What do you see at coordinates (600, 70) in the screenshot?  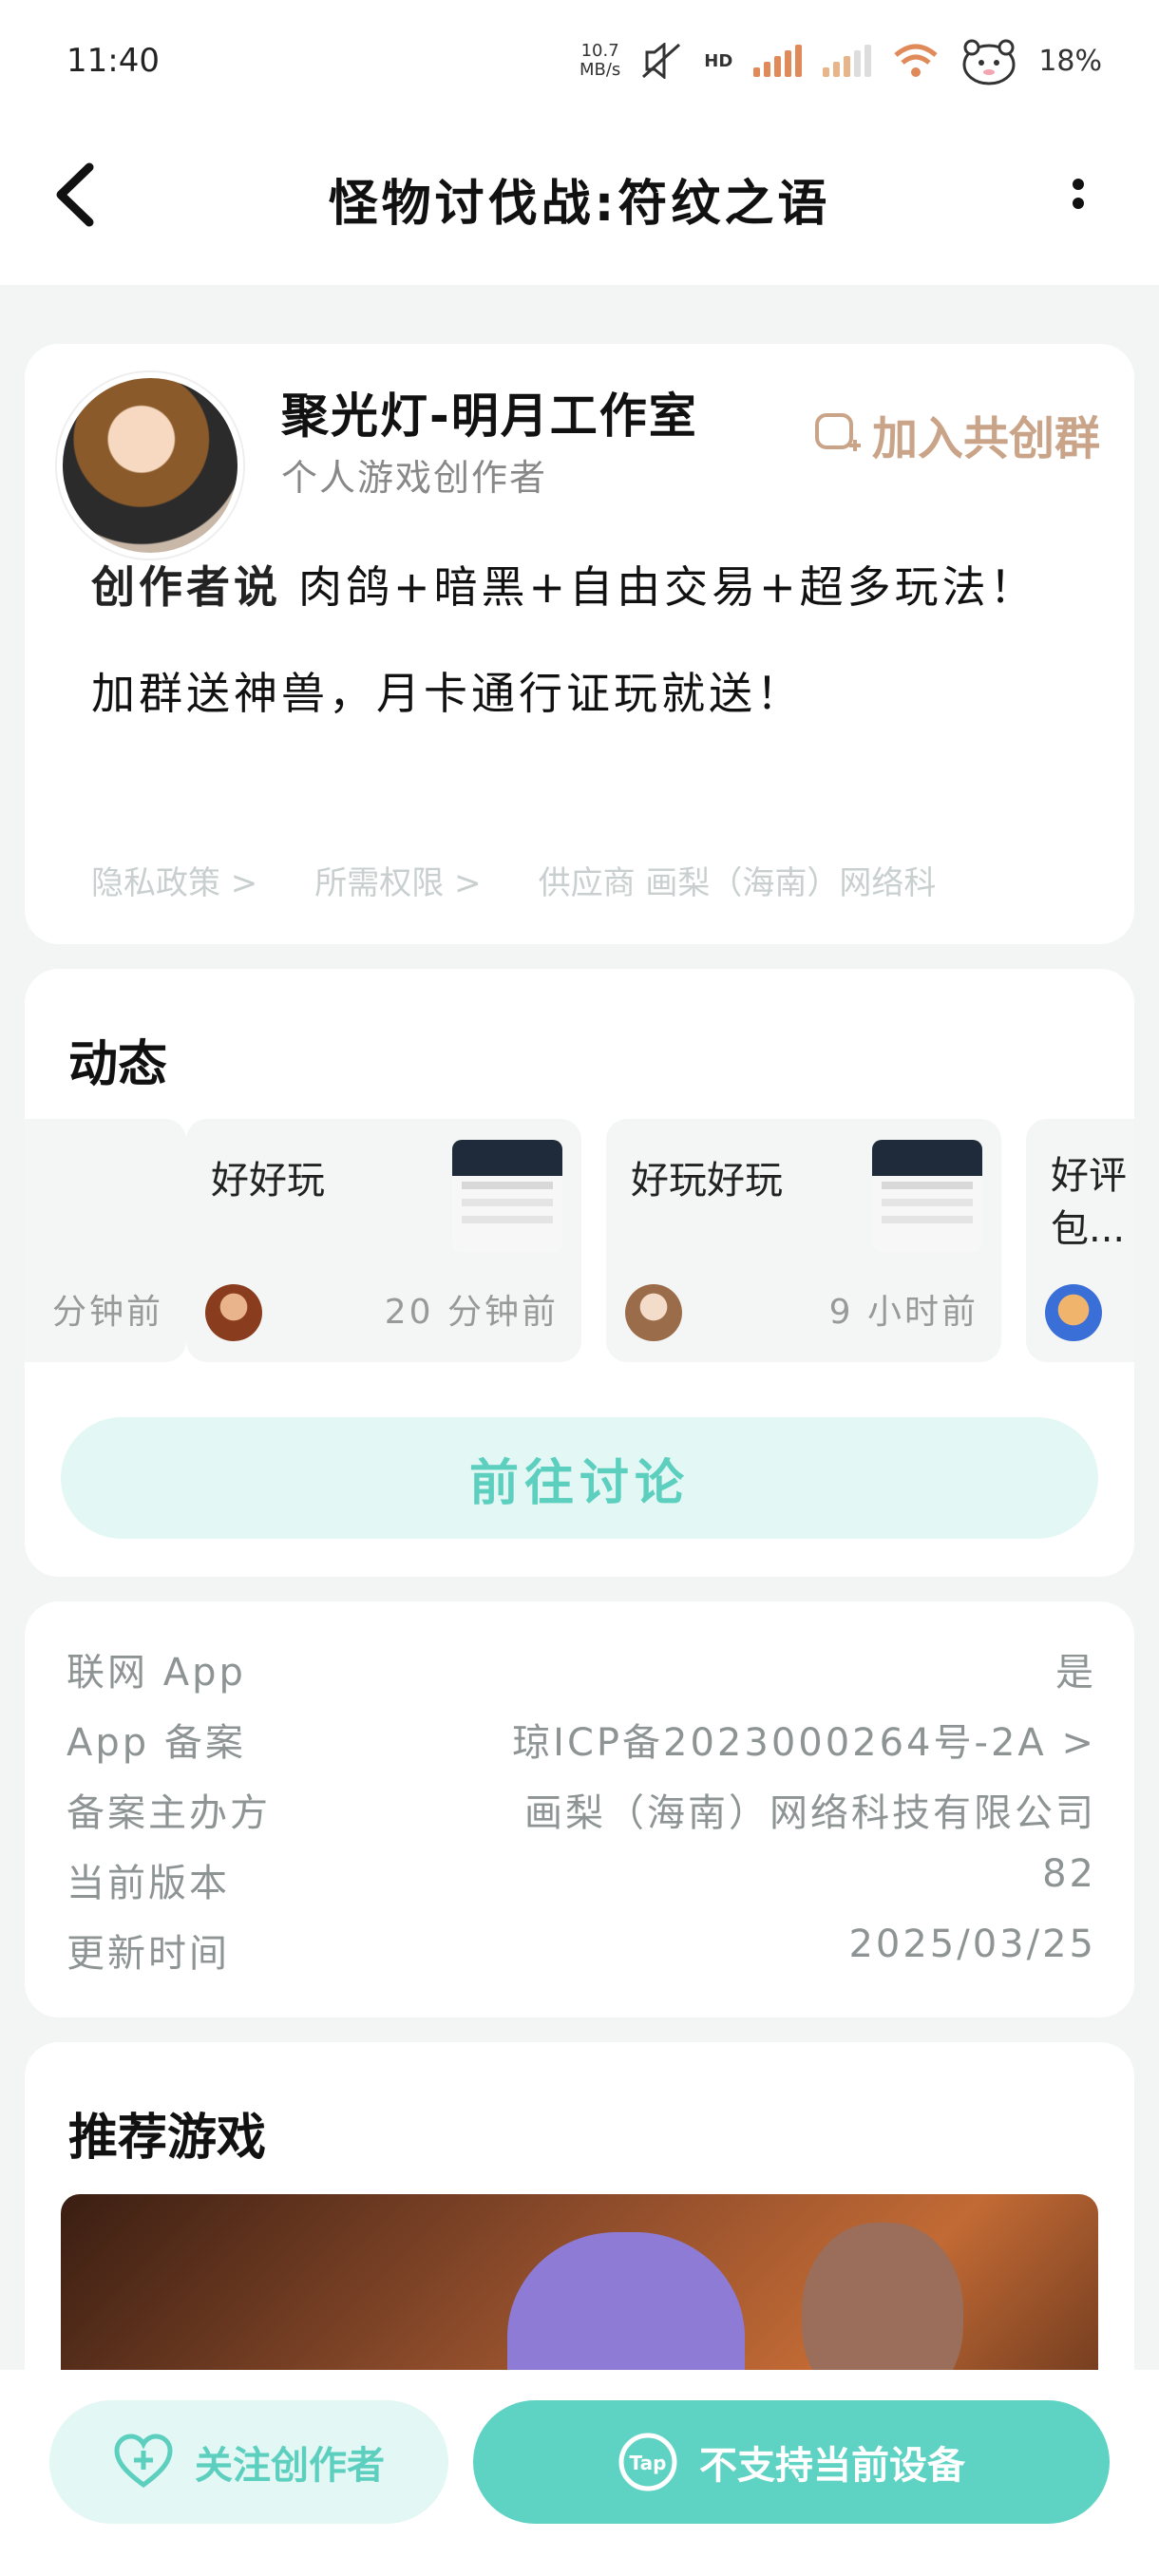 I see `net-speed-unit: MB/s` at bounding box center [600, 70].